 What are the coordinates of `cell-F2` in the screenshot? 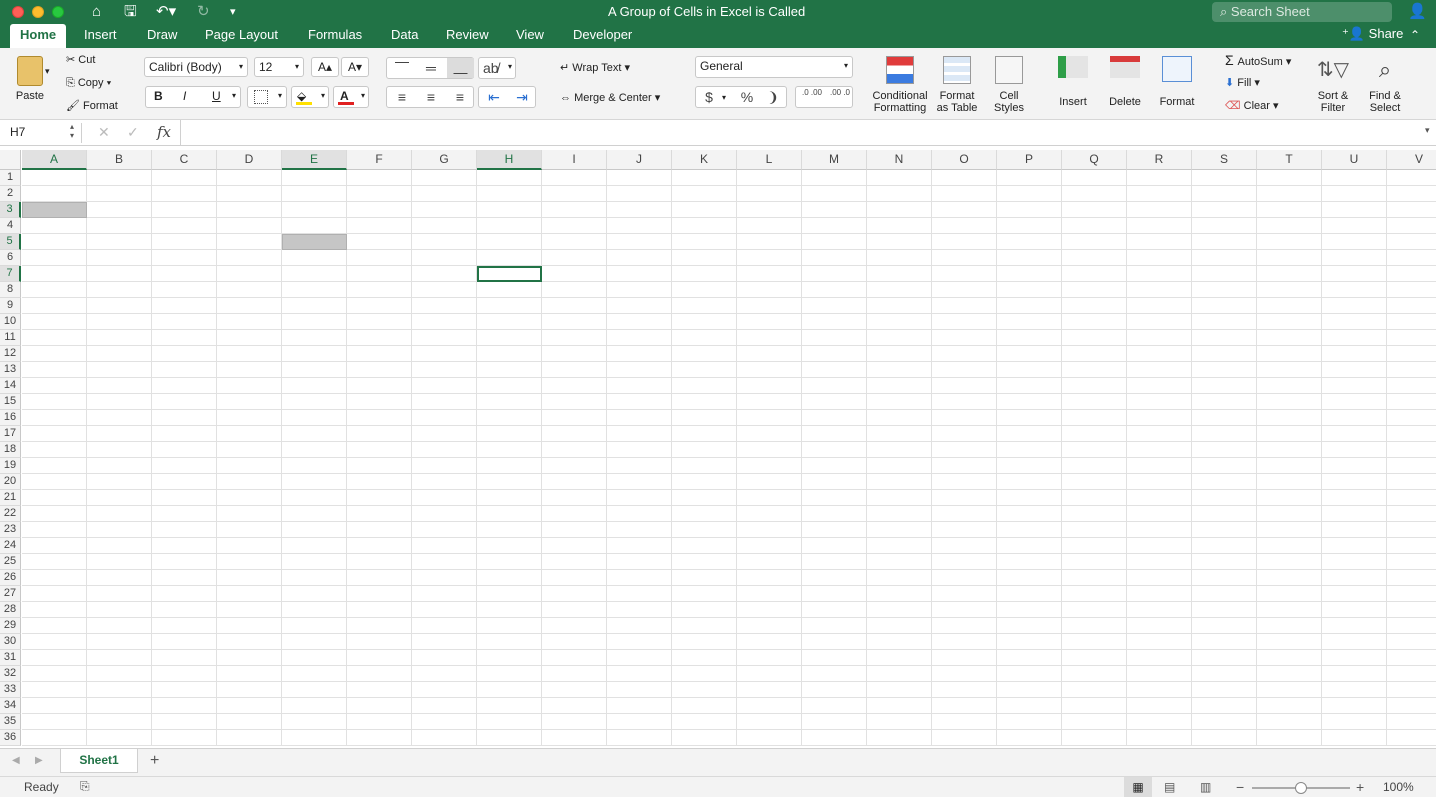 It's located at (379, 194).